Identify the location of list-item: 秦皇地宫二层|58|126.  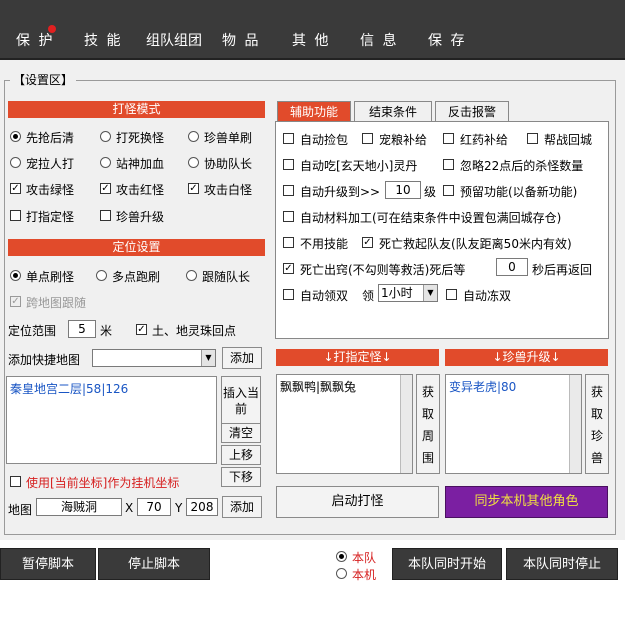
(69, 388).